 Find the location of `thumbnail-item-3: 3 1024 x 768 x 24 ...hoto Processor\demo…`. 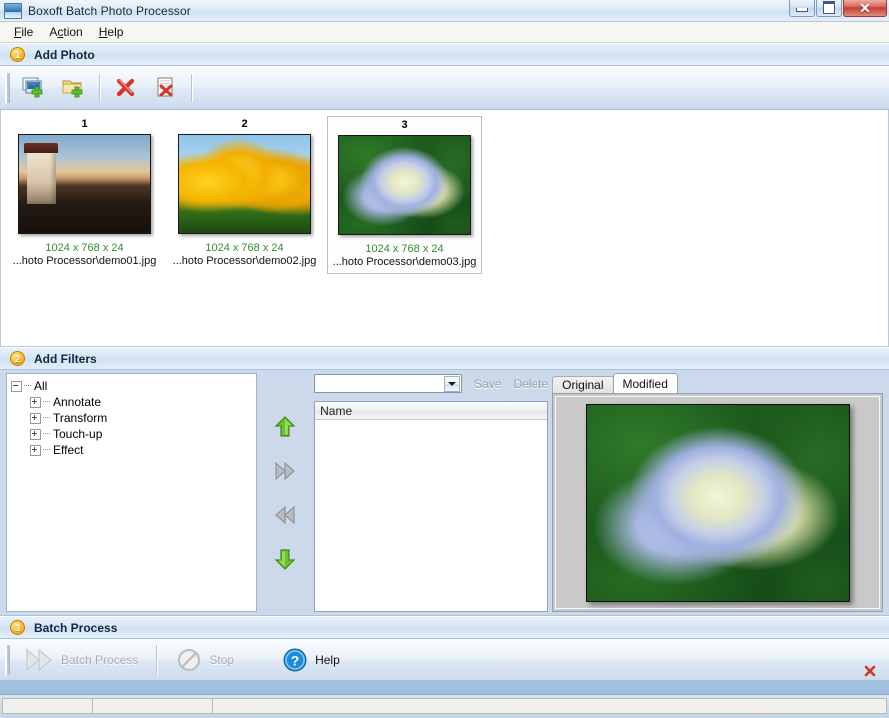

thumbnail-item-3: 3 1024 x 768 x 24 ...hoto Processor\demo… is located at coordinates (404, 195).